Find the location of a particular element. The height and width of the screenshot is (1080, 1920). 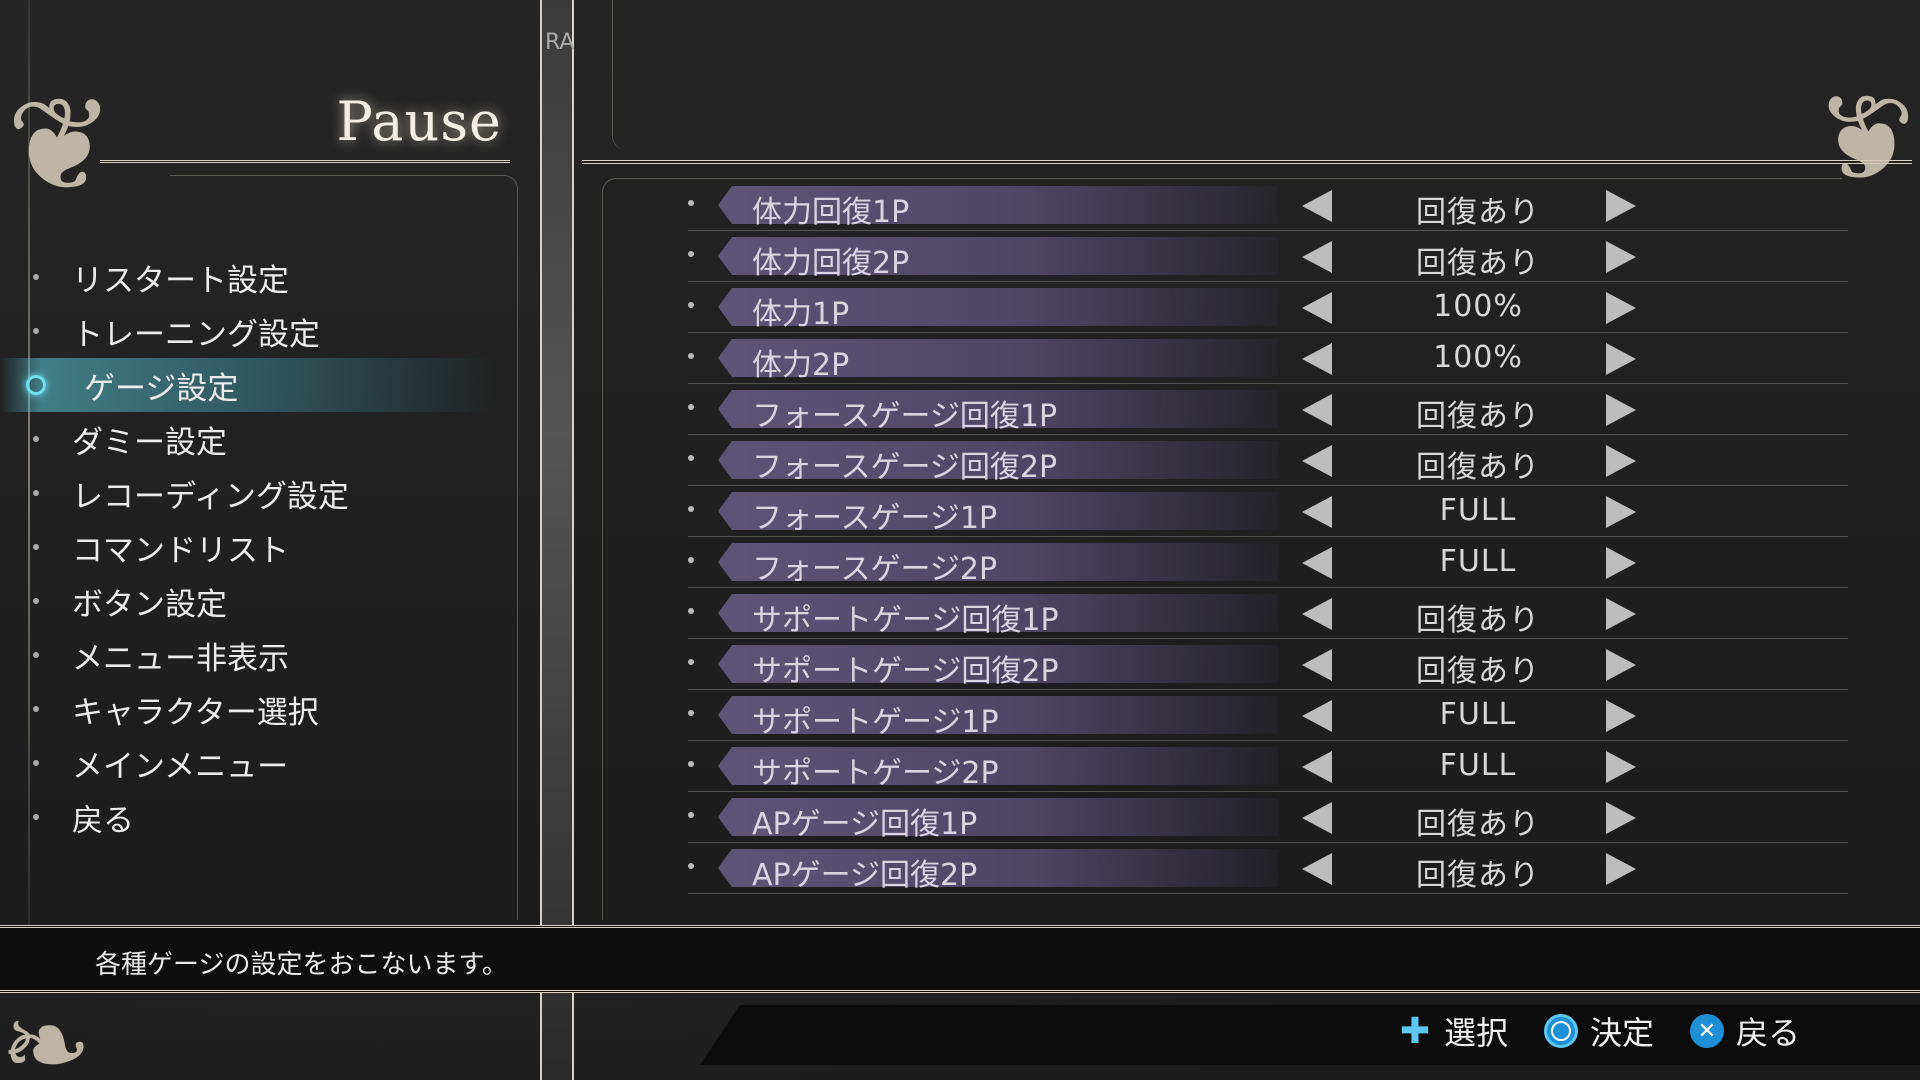

cross-button-icon: ✕ is located at coordinates (1706, 1031).